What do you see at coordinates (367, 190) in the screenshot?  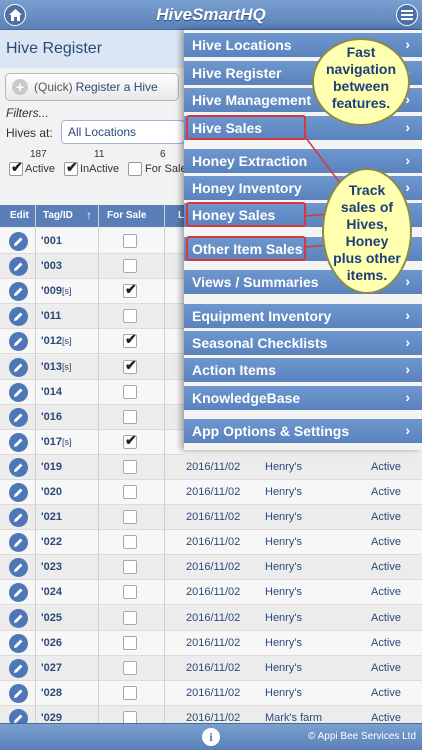 I see `callout-line: Track` at bounding box center [367, 190].